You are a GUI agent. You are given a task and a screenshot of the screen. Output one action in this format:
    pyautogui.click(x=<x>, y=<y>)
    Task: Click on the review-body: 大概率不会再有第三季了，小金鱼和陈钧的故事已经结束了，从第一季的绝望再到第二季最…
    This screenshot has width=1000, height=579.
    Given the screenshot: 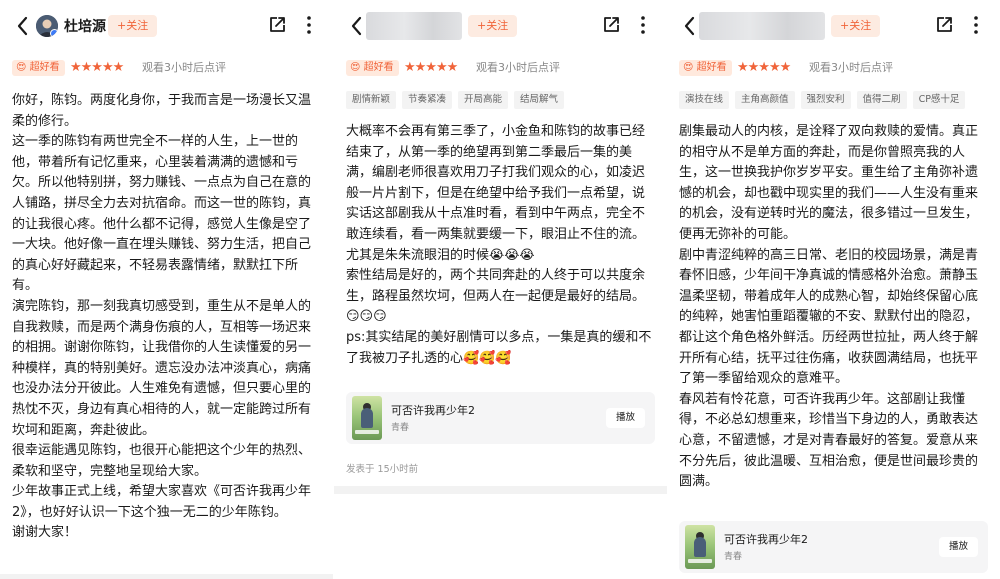 What is the action you would take?
    pyautogui.click(x=501, y=245)
    